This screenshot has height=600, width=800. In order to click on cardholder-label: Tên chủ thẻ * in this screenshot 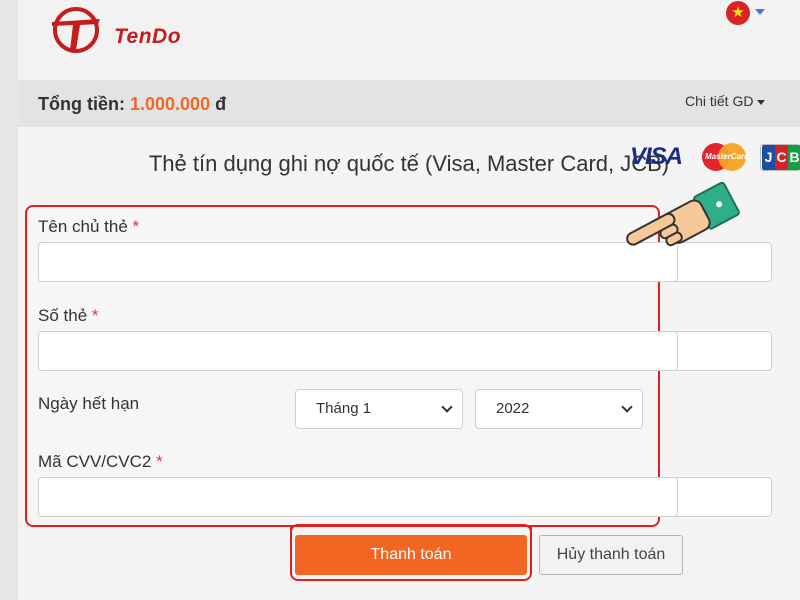, I will do `click(89, 226)`.